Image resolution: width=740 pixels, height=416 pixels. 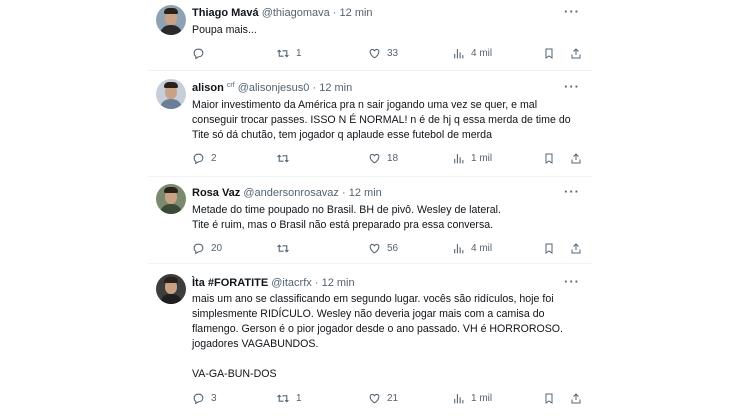 I want to click on author-handle: @andersonrosavaz, so click(x=291, y=193).